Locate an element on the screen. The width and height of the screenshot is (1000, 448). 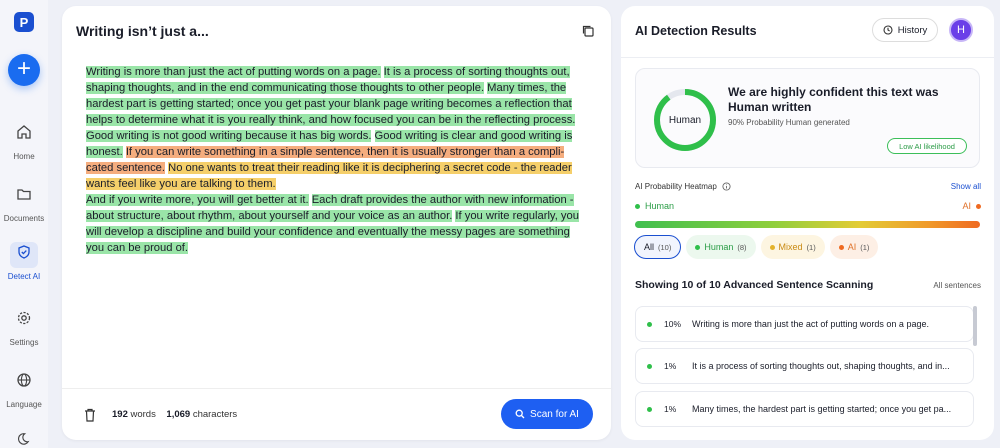
history-button: History is located at coordinates (905, 30).